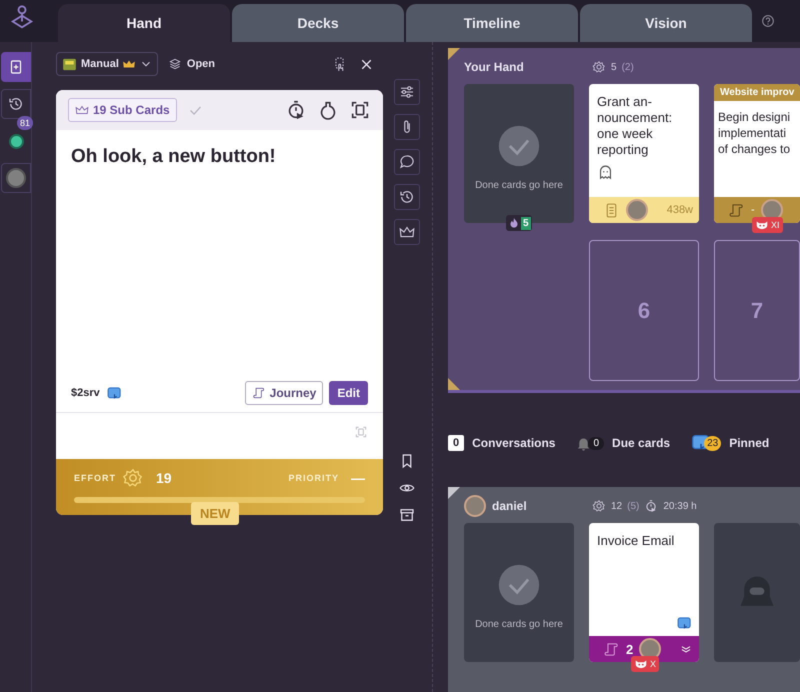 The image size is (800, 692). Describe the element at coordinates (749, 443) in the screenshot. I see `counter-label: Pinned` at that location.